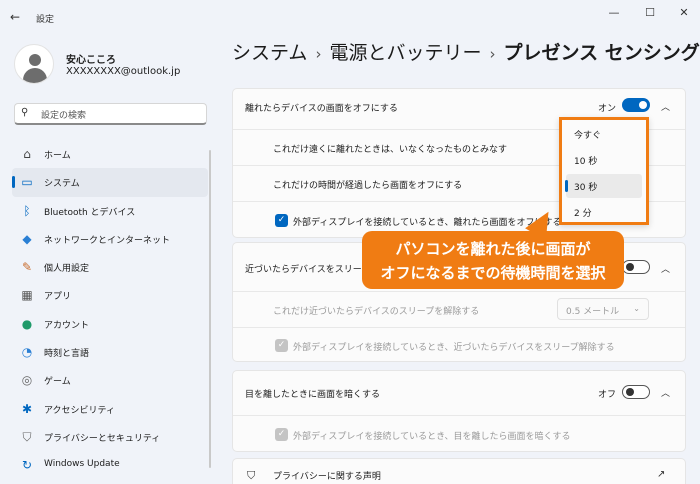 The width and height of the screenshot is (700, 484). I want to click on close-button: ✕, so click(684, 13).